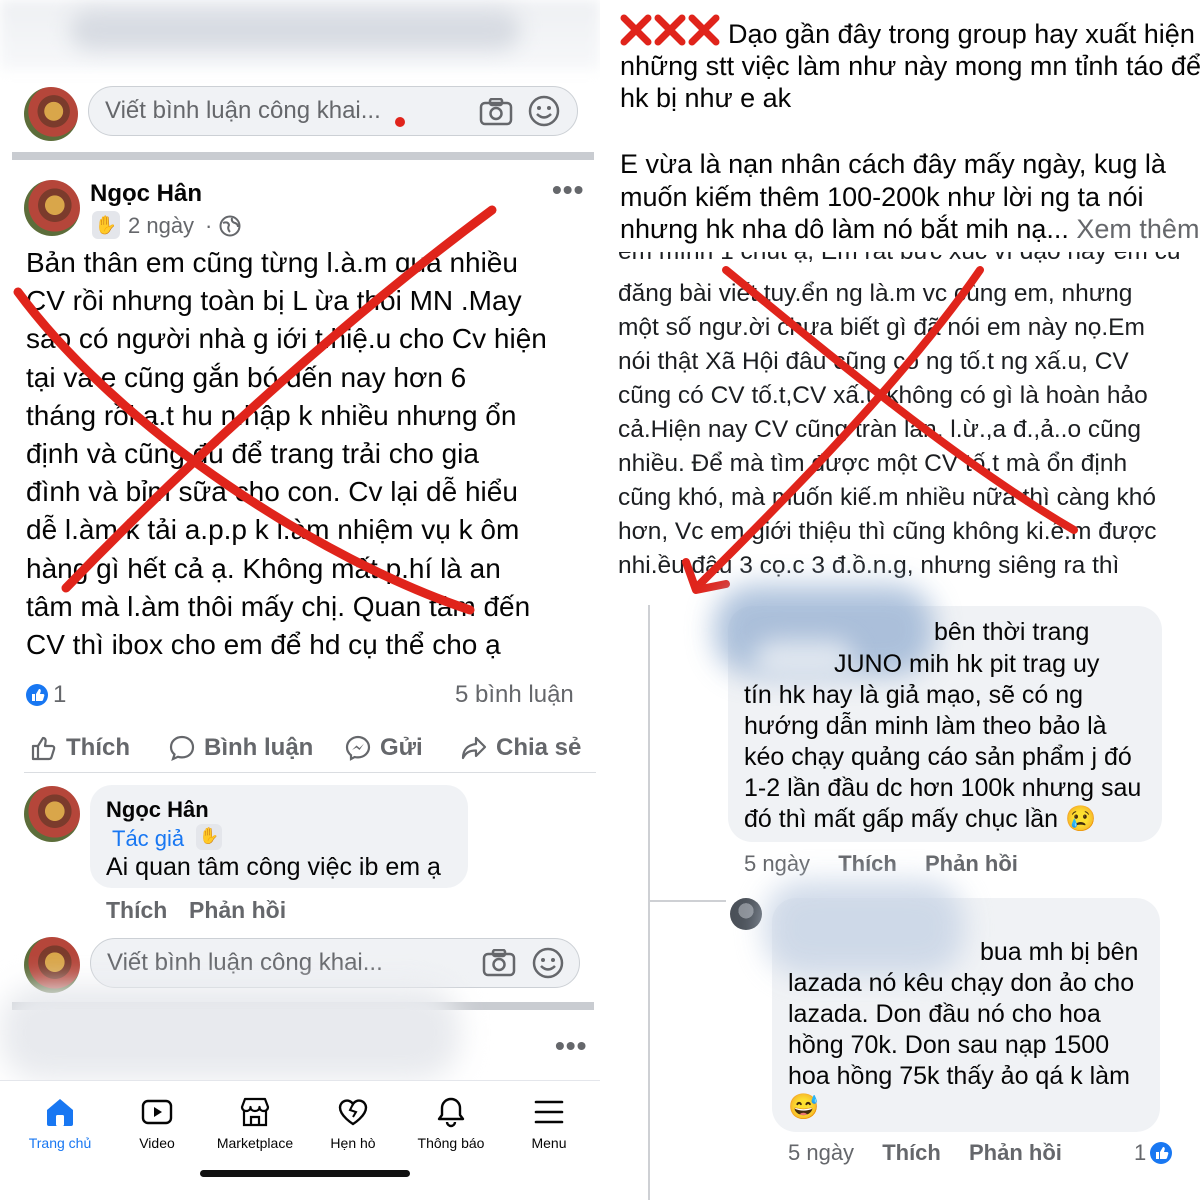 This screenshot has height=1200, width=1200. What do you see at coordinates (706, 98) in the screenshot?
I see `post-text-line: hk bị như e ak` at bounding box center [706, 98].